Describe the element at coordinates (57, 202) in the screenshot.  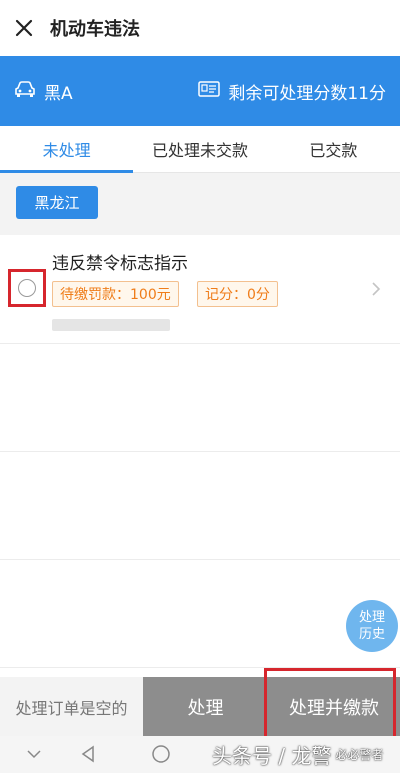
I see `region-button: 黑龙江` at that location.